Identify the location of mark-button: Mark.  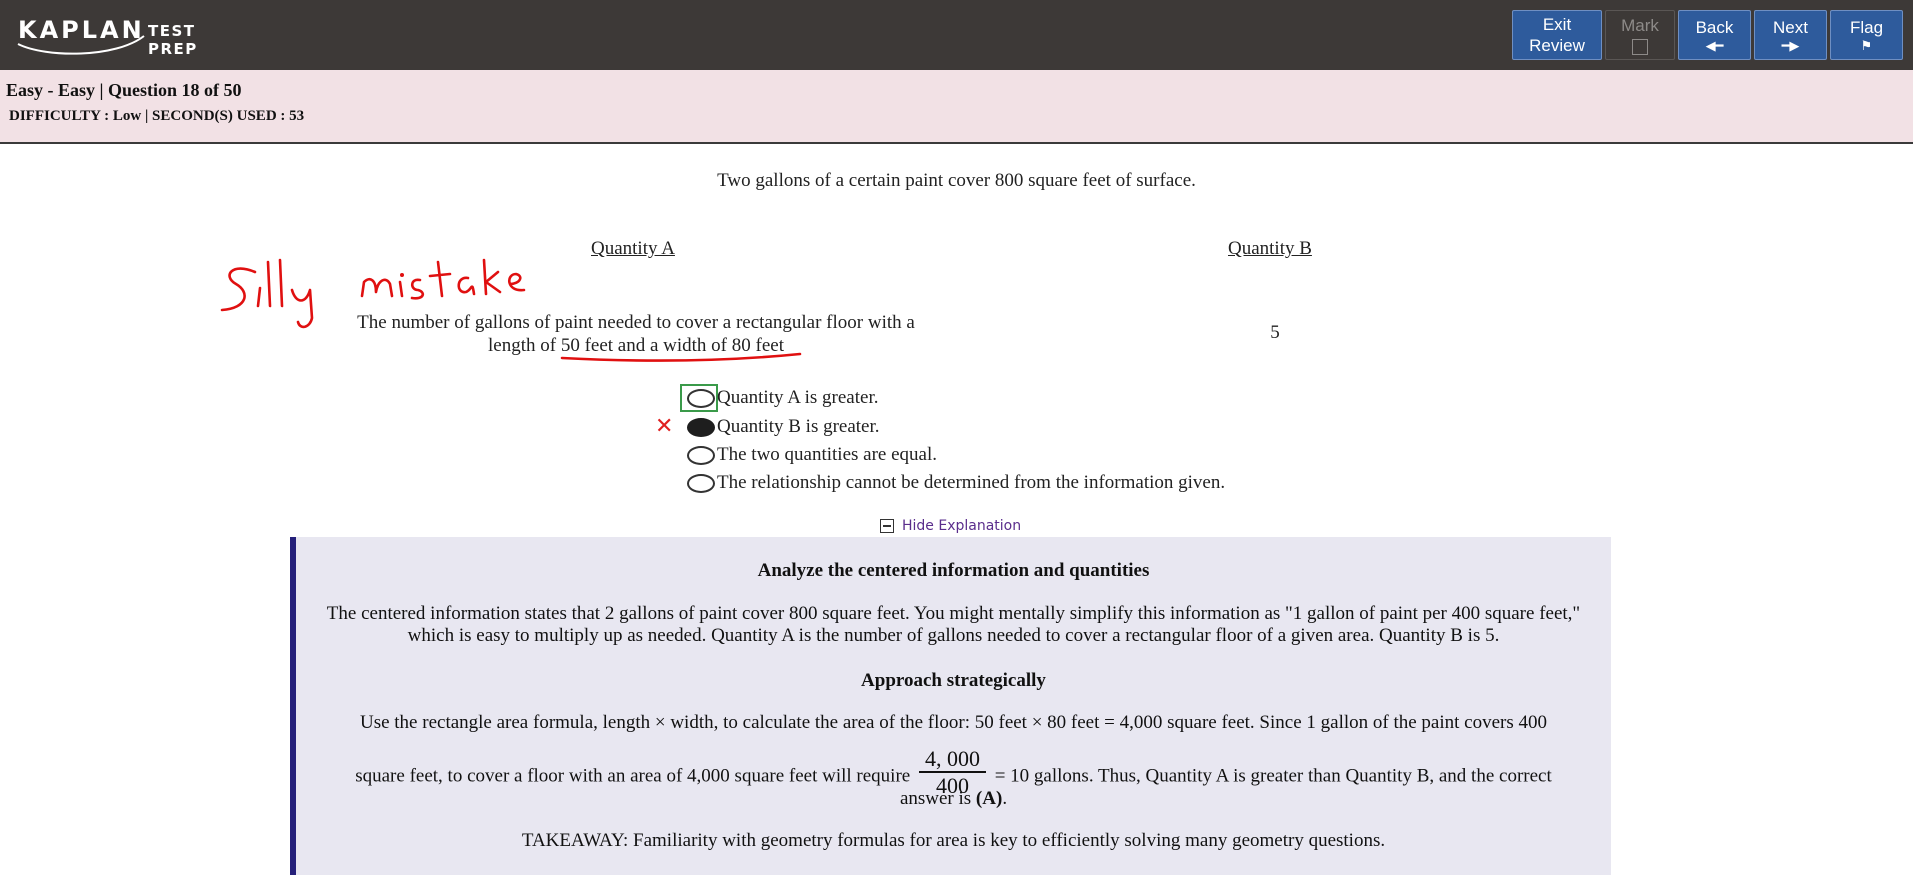
(1640, 35).